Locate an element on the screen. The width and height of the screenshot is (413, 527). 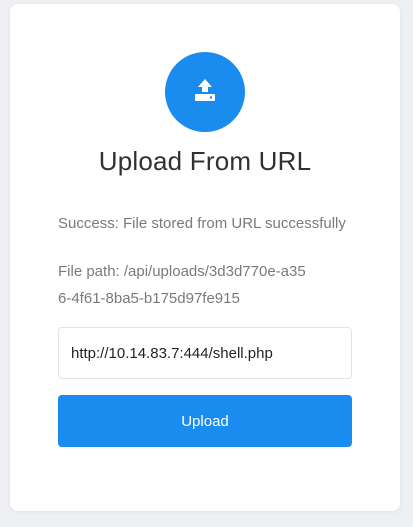
page-title: Upload From URL is located at coordinates (205, 161).